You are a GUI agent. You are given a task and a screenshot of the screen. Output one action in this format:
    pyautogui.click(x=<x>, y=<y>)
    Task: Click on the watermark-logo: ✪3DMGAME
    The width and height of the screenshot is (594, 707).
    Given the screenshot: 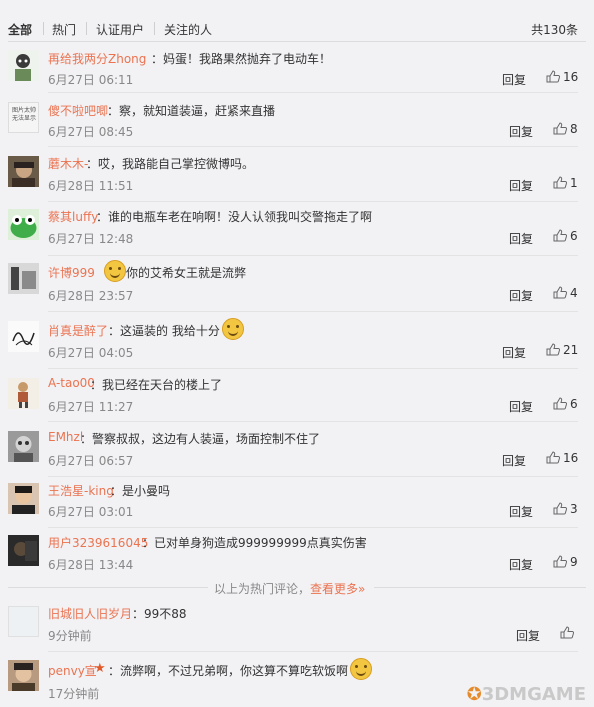 What is the action you would take?
    pyautogui.click(x=526, y=694)
    